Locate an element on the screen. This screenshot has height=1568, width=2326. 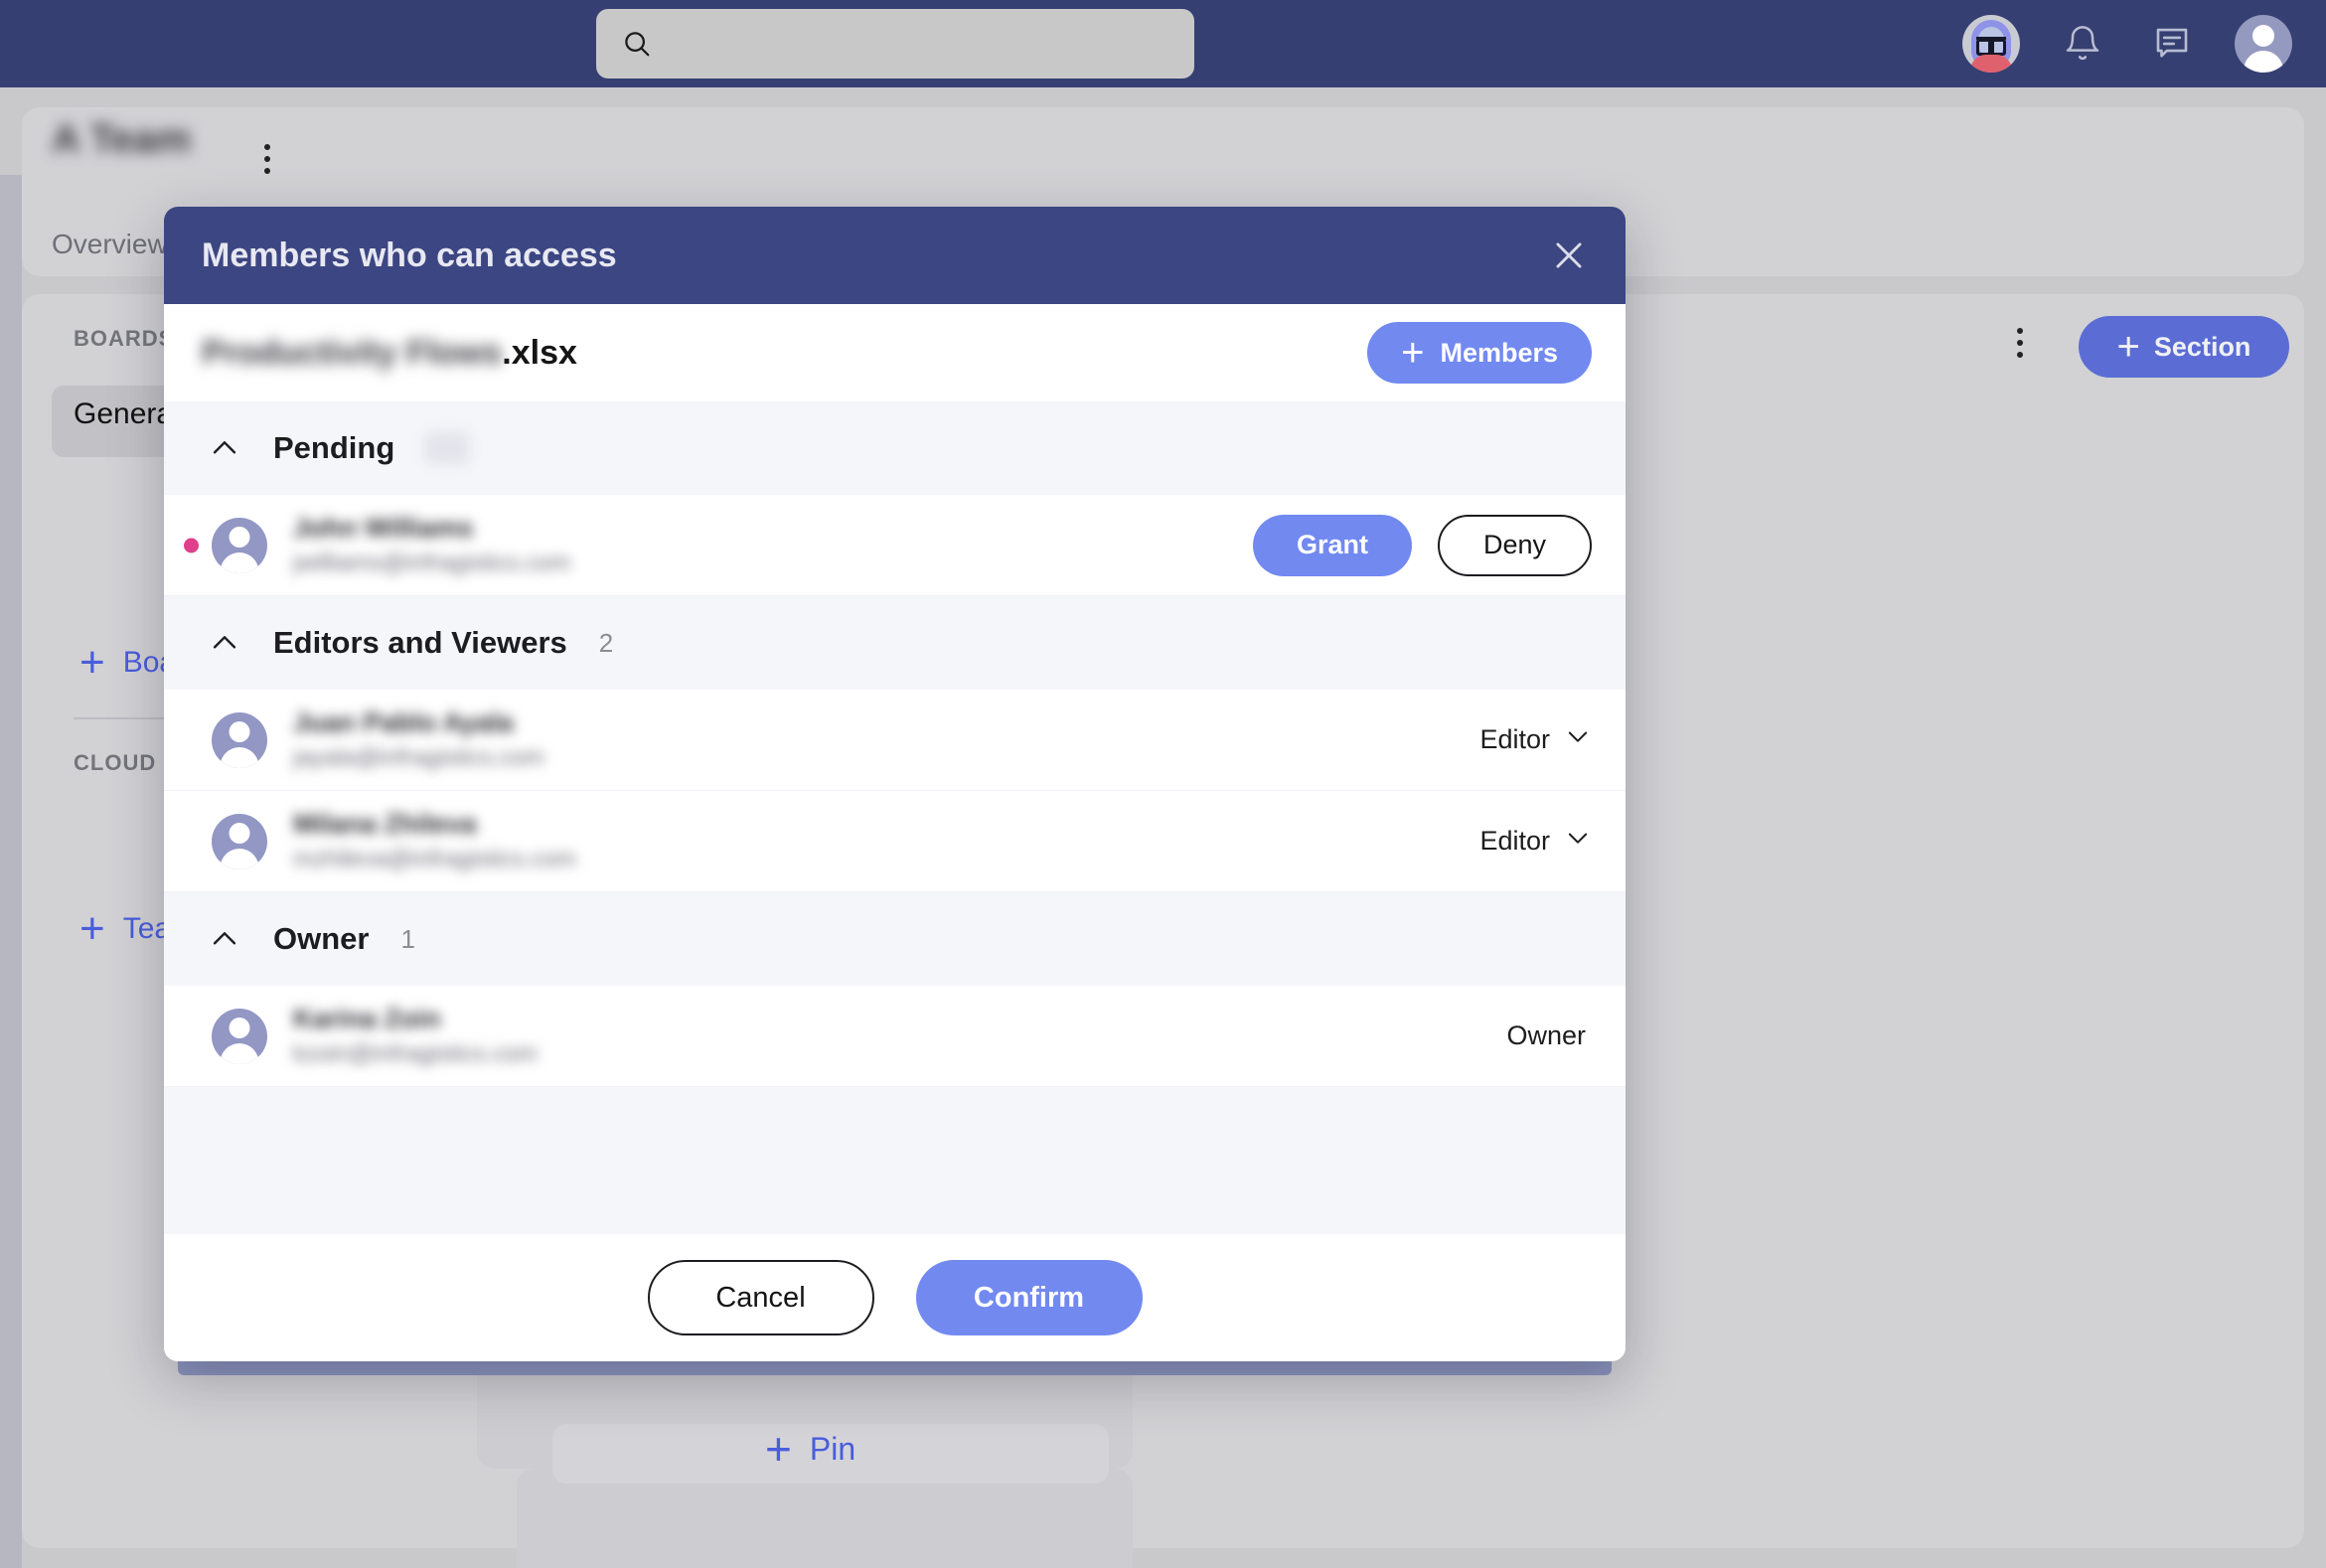
file-name-base: Productivity Flows is located at coordinates (352, 353).